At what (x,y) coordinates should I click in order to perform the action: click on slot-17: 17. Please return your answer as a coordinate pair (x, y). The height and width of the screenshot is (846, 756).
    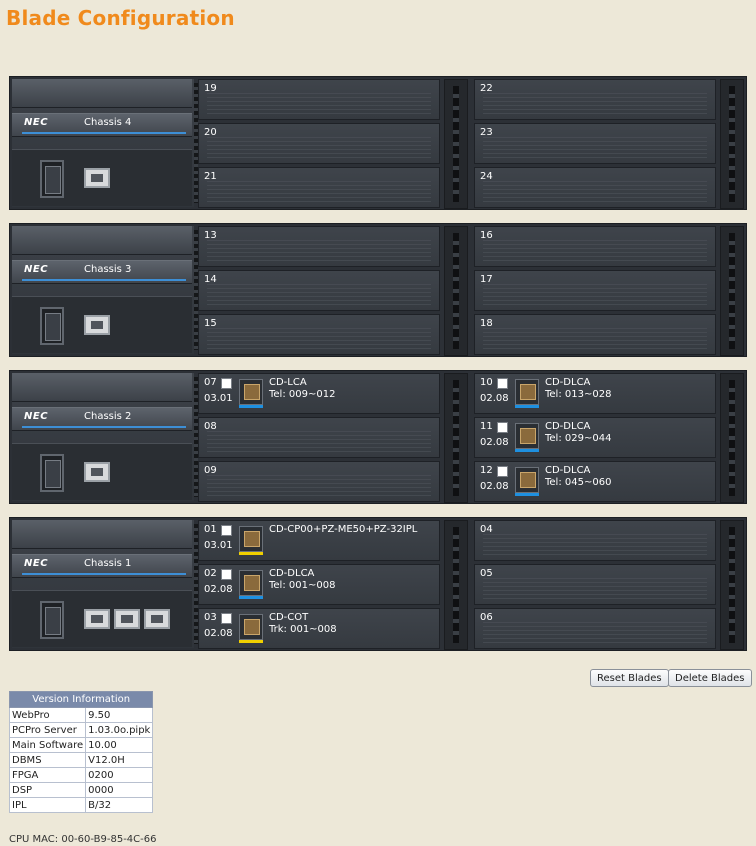
    Looking at the image, I should click on (595, 290).